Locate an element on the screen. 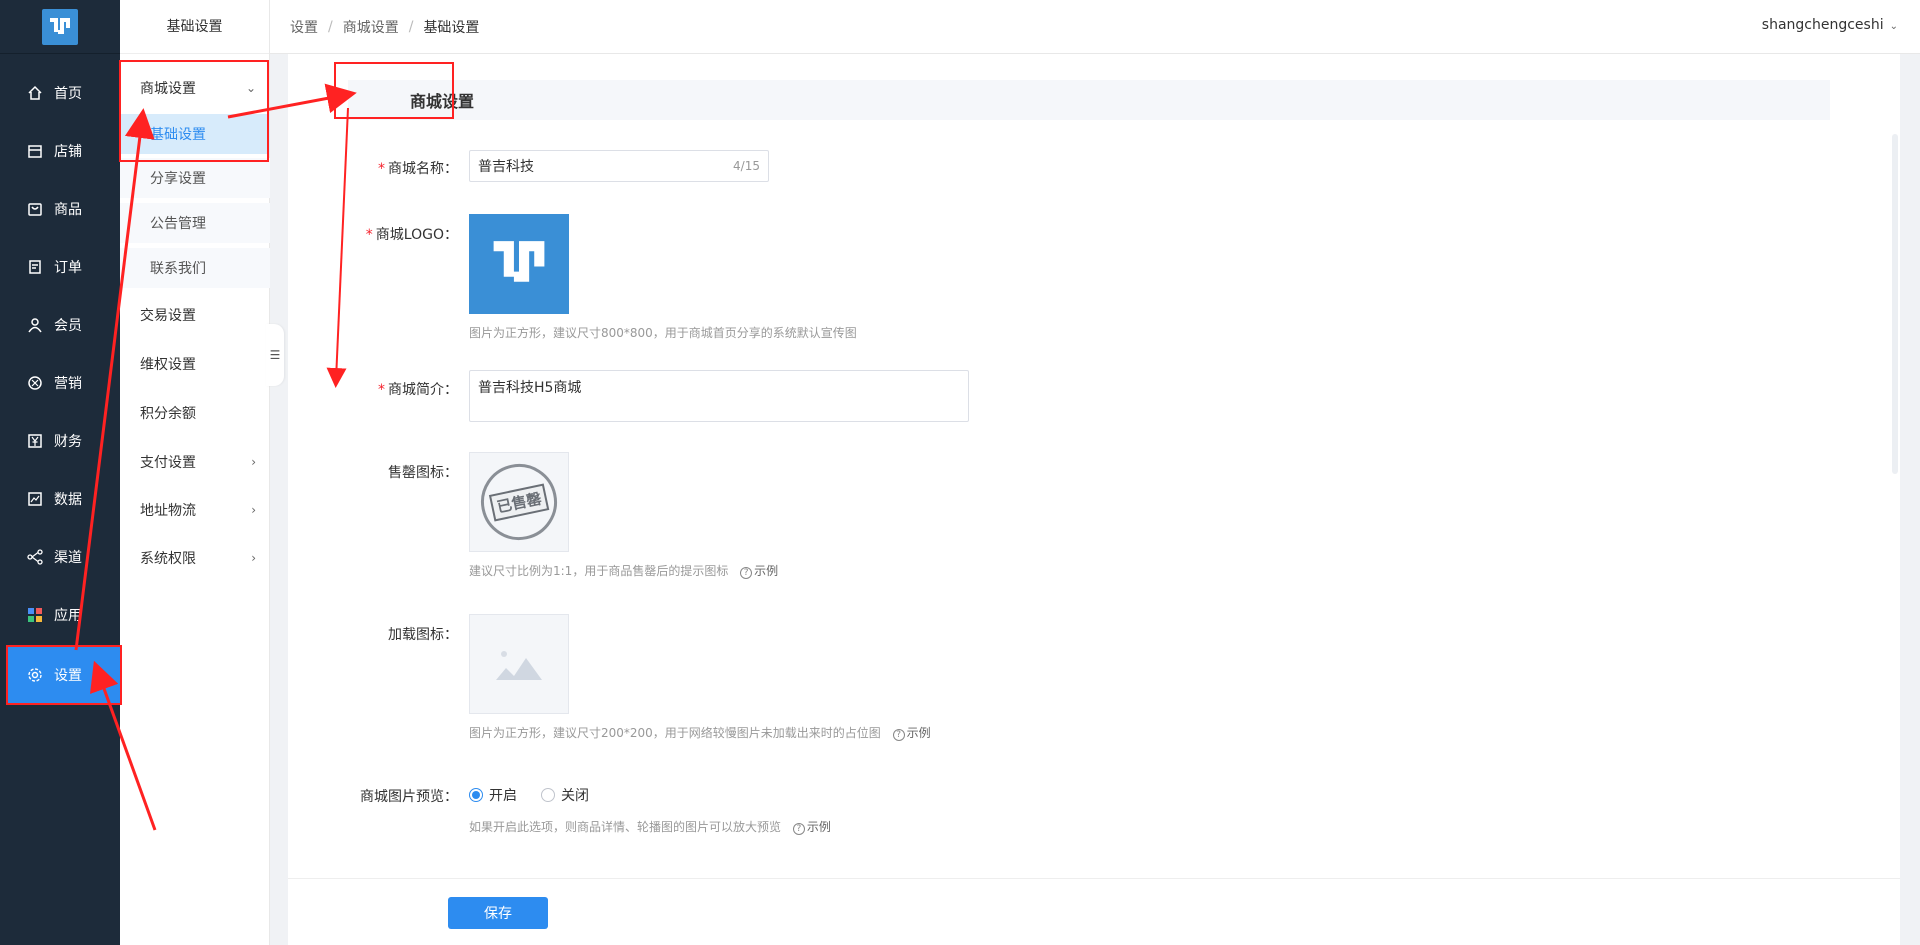 The image size is (1920, 945). yuan-icon is located at coordinates (35, 441).